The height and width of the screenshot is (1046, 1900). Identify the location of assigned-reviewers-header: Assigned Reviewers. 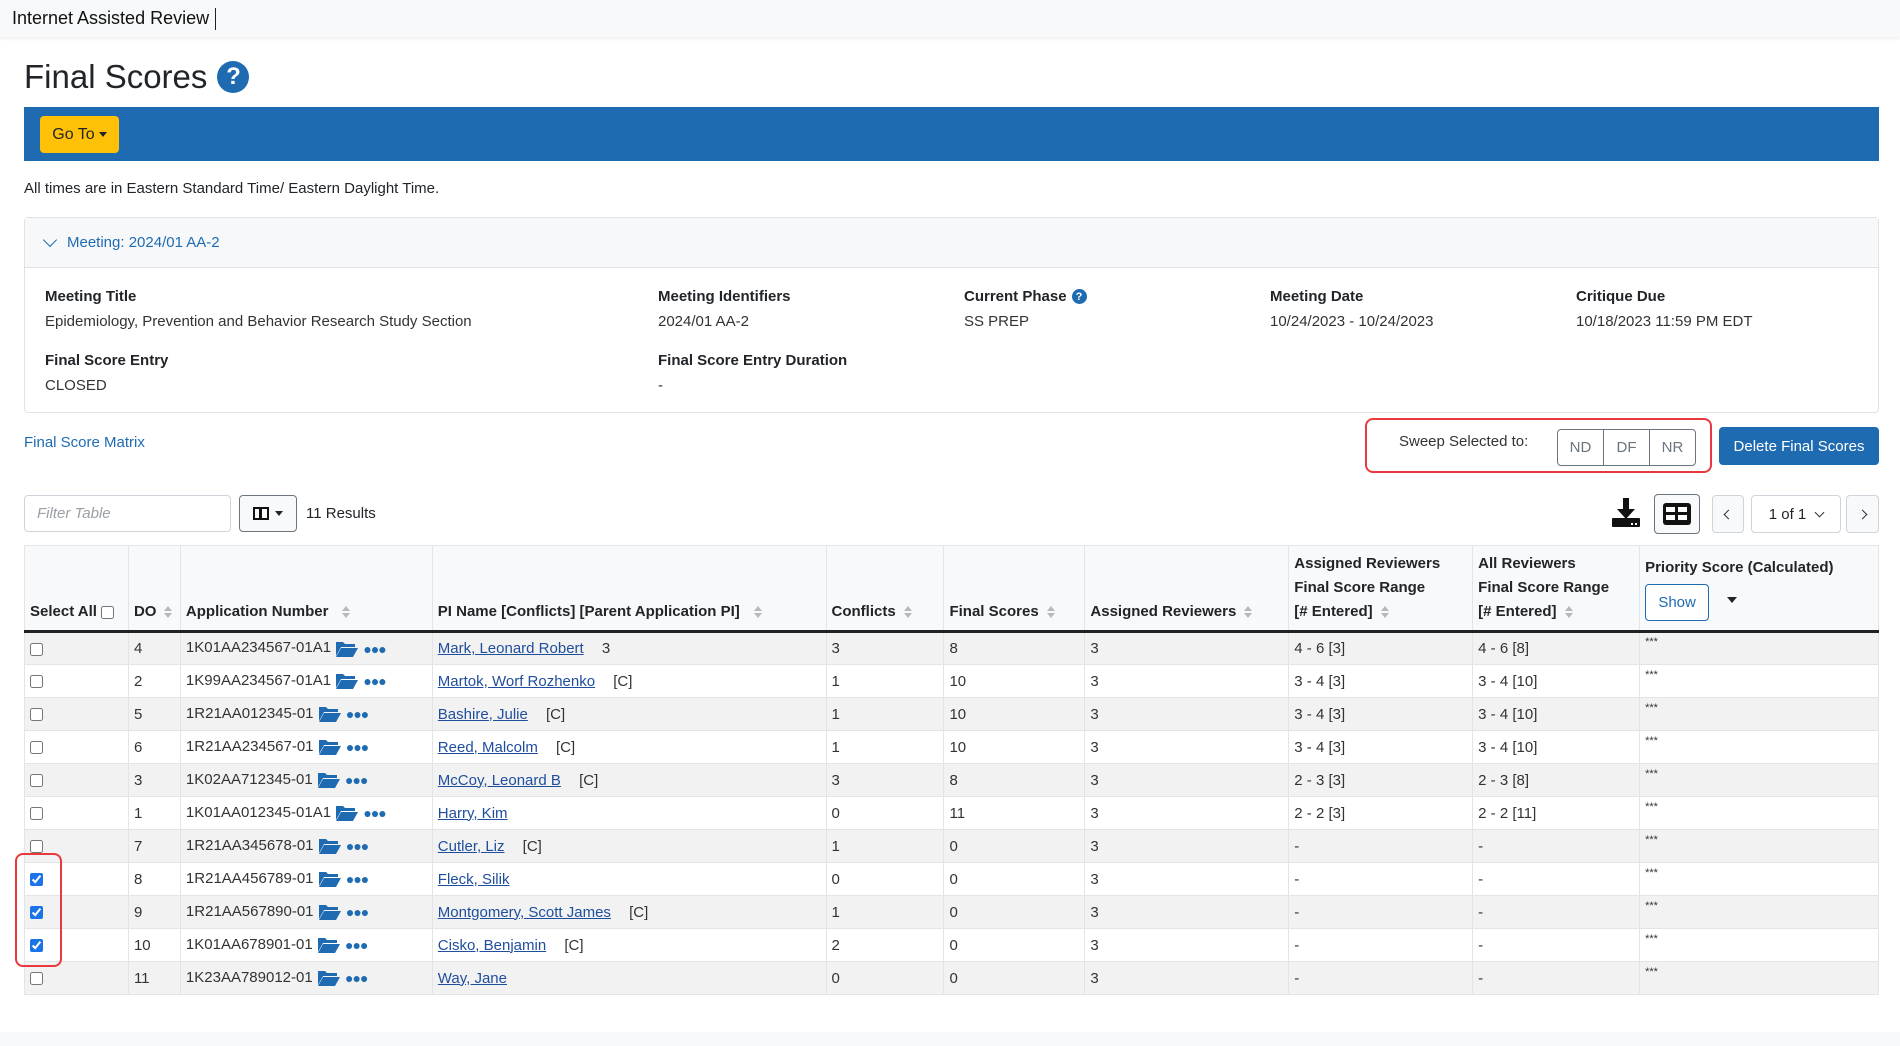
(1186, 589).